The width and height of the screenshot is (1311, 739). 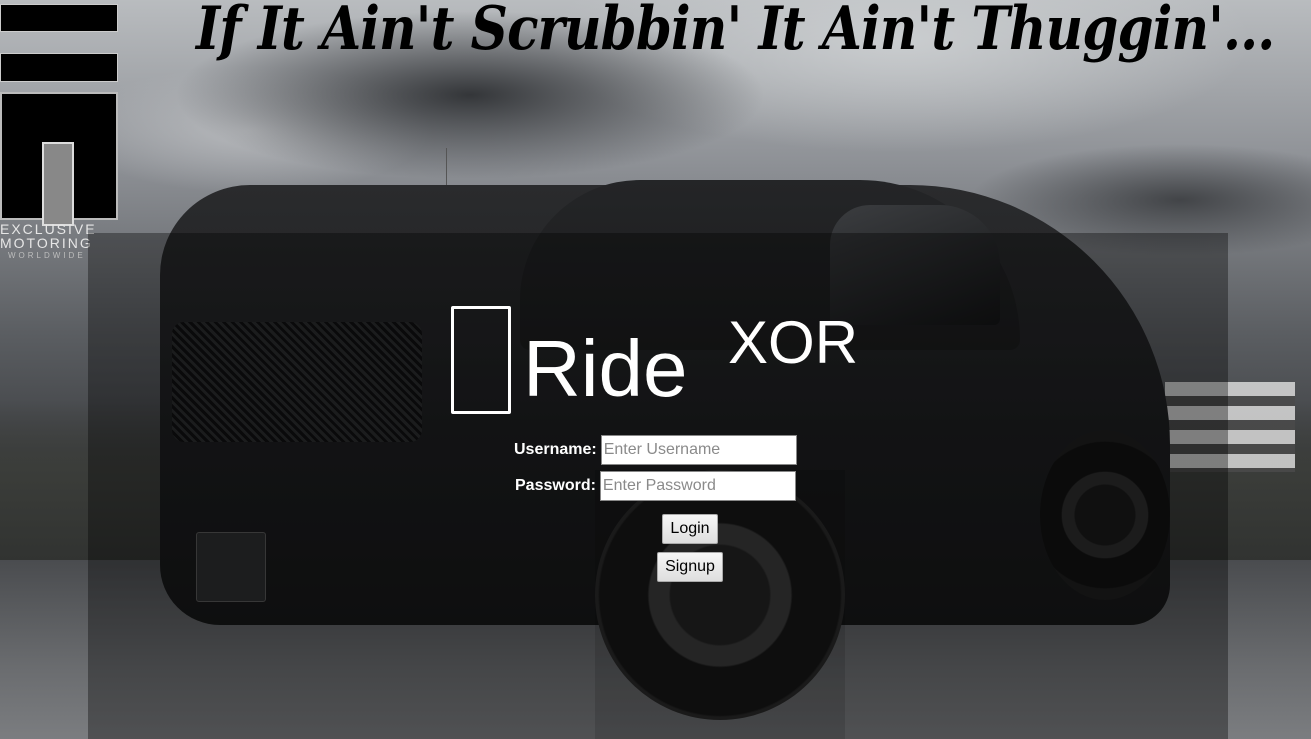 I want to click on car-icon, so click(x=481, y=360).